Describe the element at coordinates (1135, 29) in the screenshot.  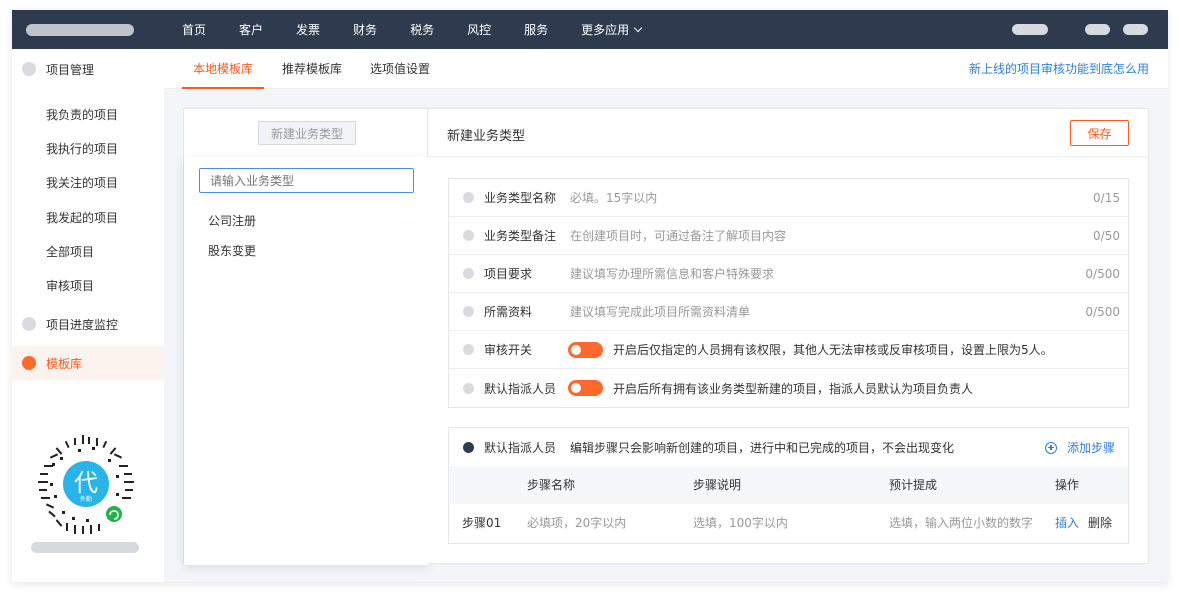
I see `settings-placeholder` at that location.